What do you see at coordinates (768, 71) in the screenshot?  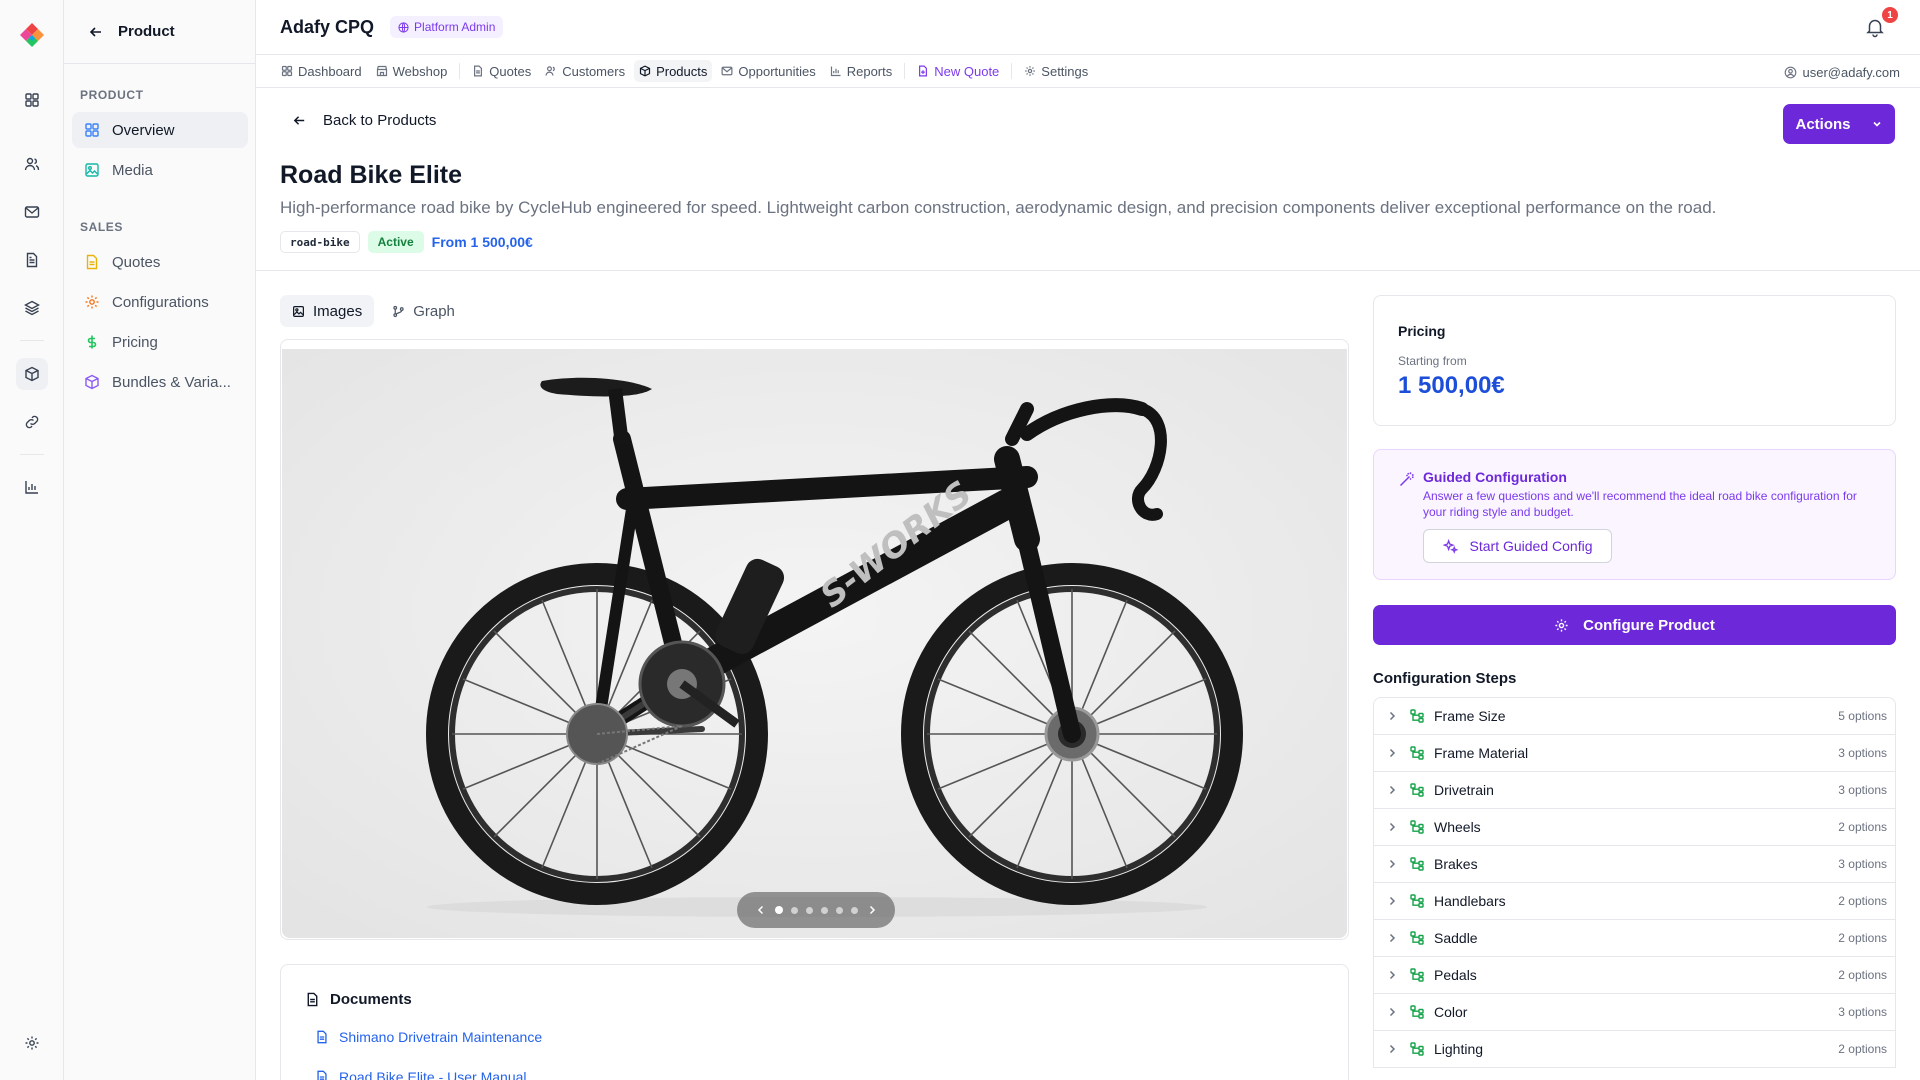 I see `nav-opportunities: Opportunities` at bounding box center [768, 71].